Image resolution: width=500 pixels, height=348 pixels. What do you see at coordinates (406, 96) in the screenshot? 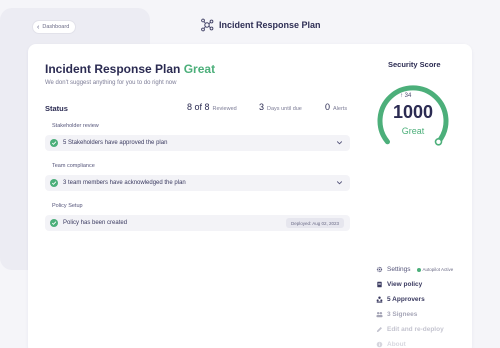
I see `score-delta: ↑ 34` at bounding box center [406, 96].